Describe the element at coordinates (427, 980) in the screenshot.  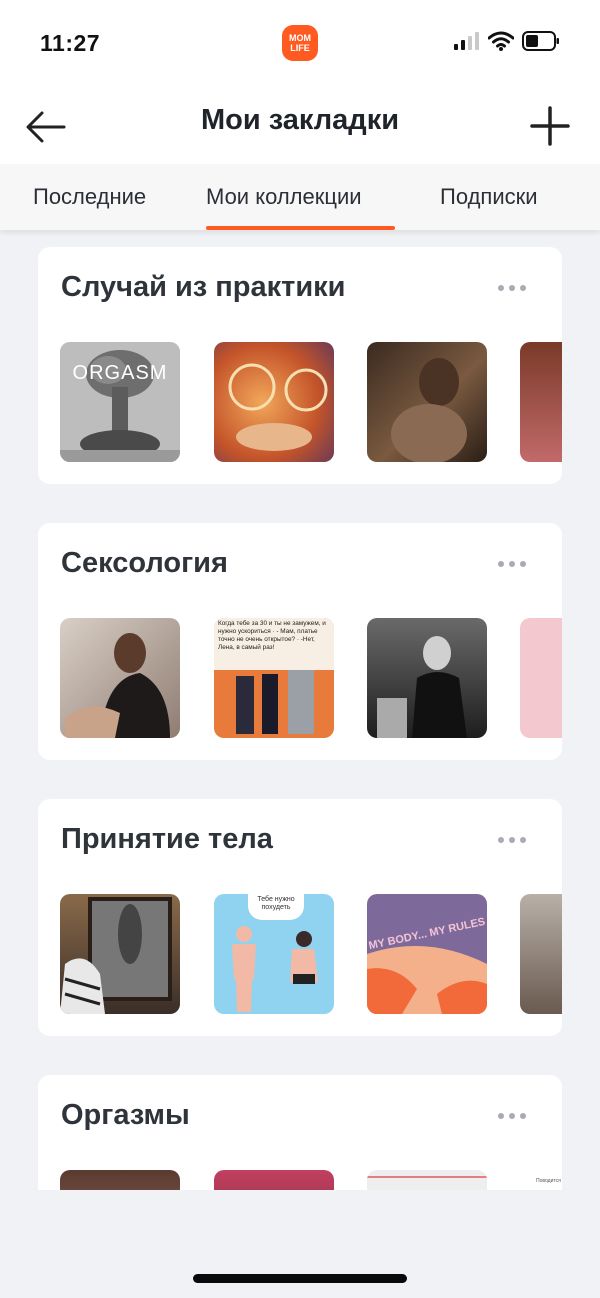
I see `body-illustration-image` at that location.